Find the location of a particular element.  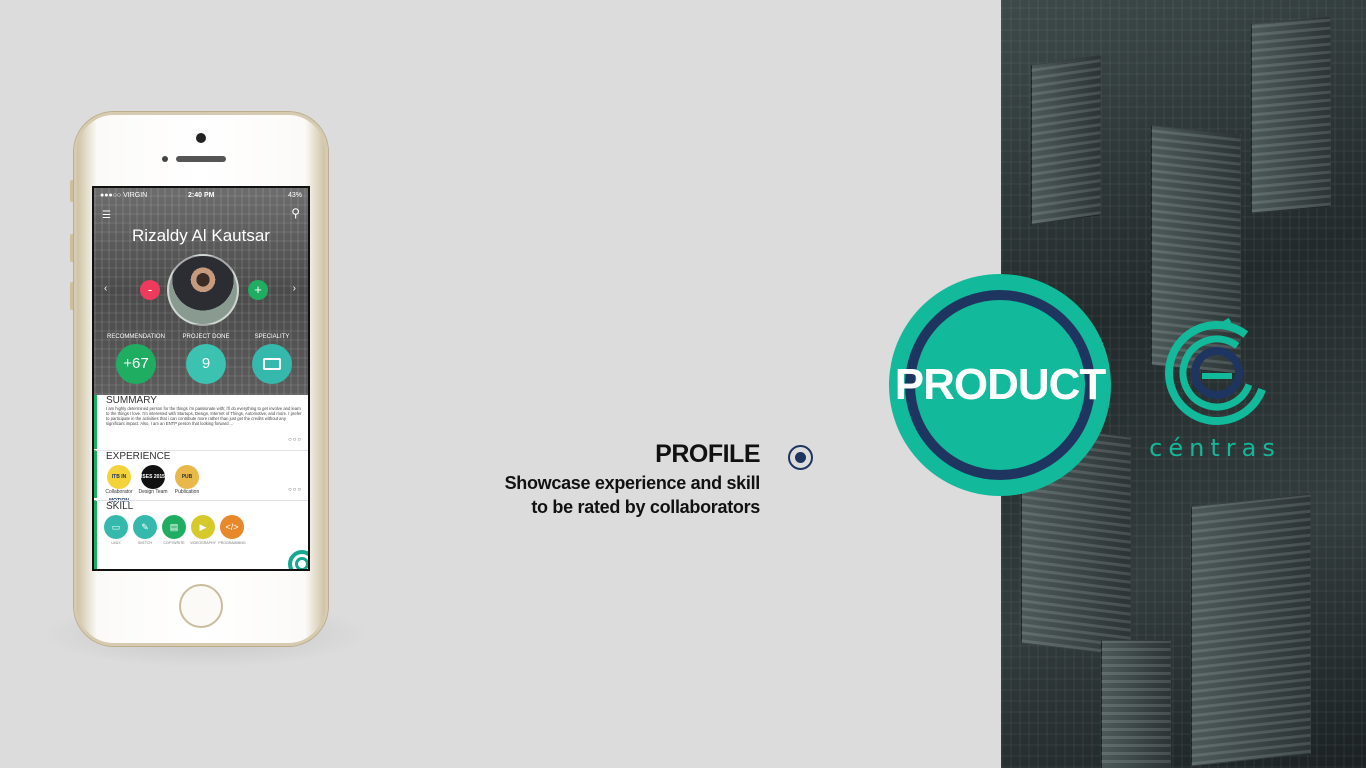

downvote-button: - is located at coordinates (150, 290).